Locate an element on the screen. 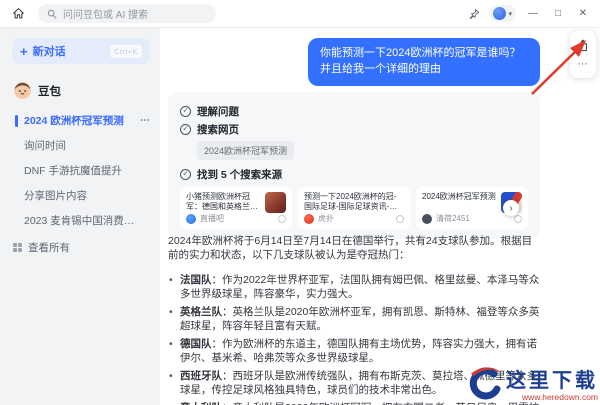 The image size is (600, 405). more-icon: ⋯ is located at coordinates (145, 120).